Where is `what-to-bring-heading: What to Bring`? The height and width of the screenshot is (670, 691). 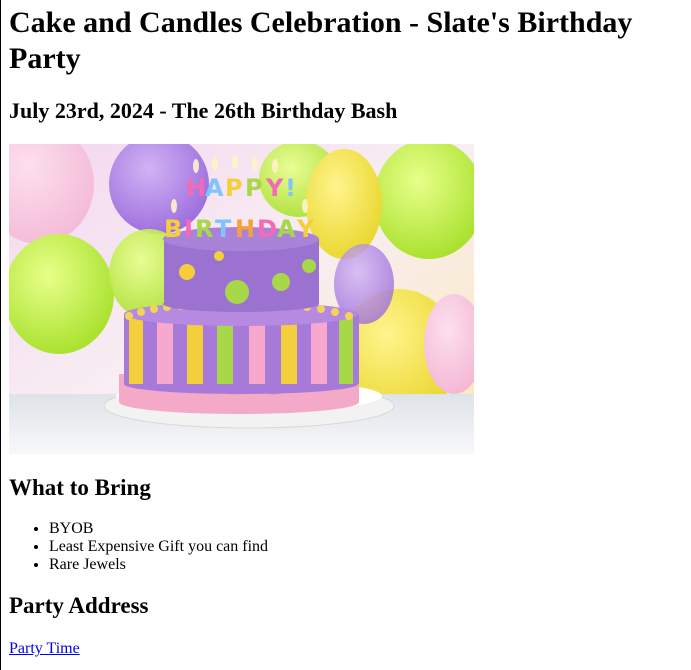
what-to-bring-heading: What to Bring is located at coordinates (80, 487).